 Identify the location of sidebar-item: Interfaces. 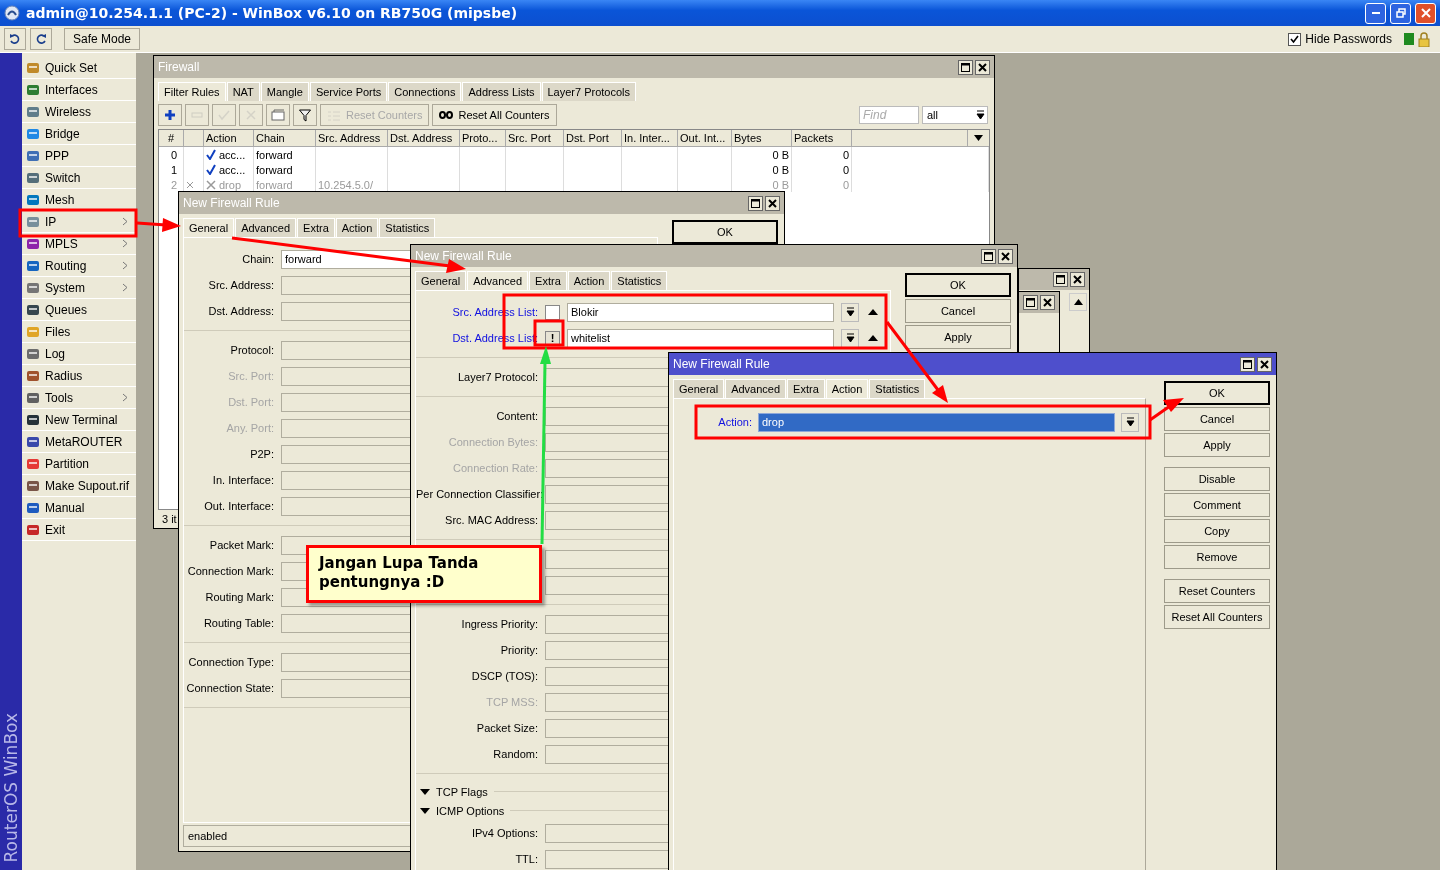
(79, 90).